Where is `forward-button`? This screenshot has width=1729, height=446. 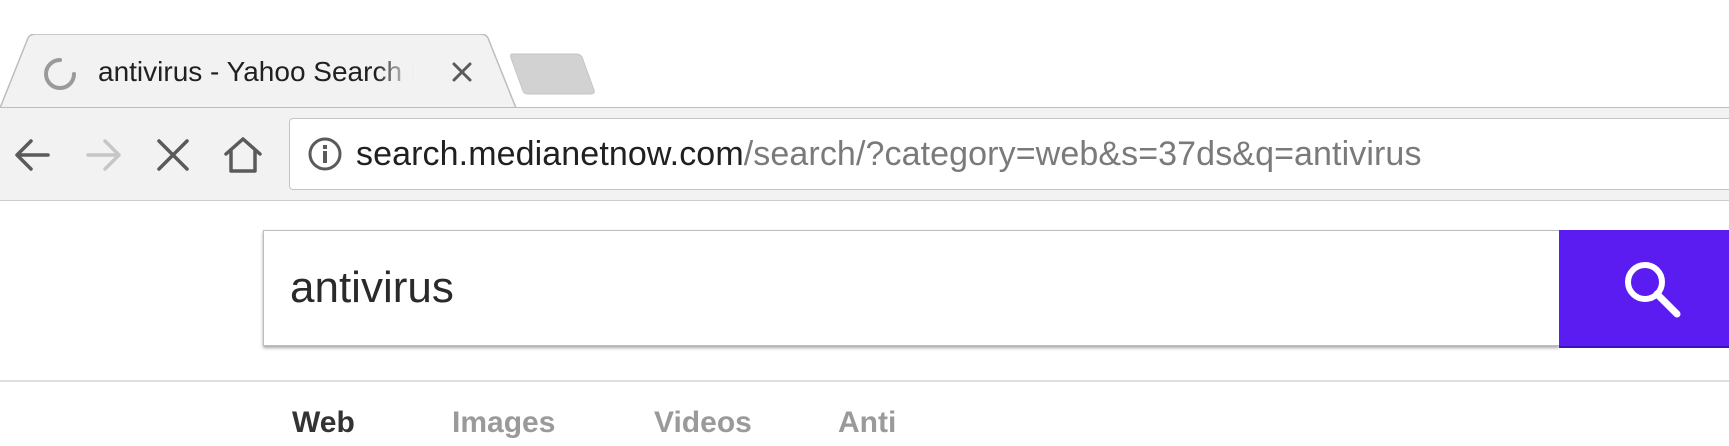
forward-button is located at coordinates (103, 155).